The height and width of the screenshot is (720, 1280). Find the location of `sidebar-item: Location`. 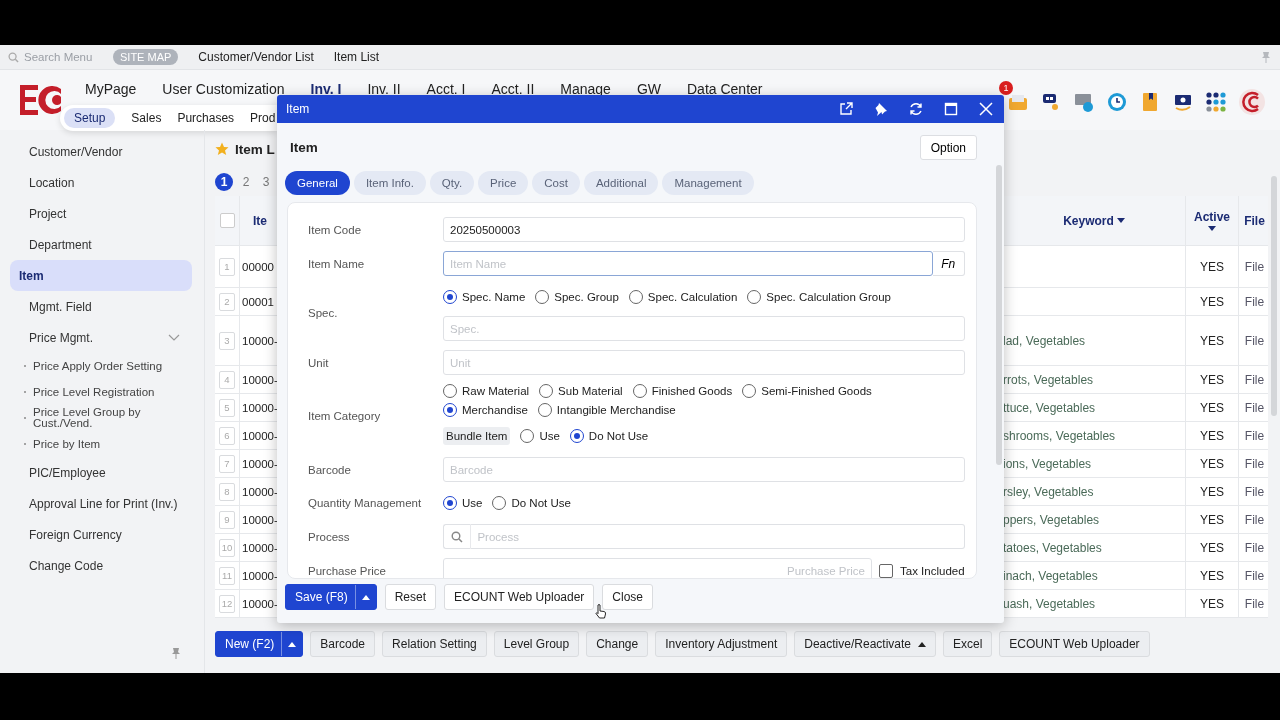

sidebar-item: Location is located at coordinates (101, 182).